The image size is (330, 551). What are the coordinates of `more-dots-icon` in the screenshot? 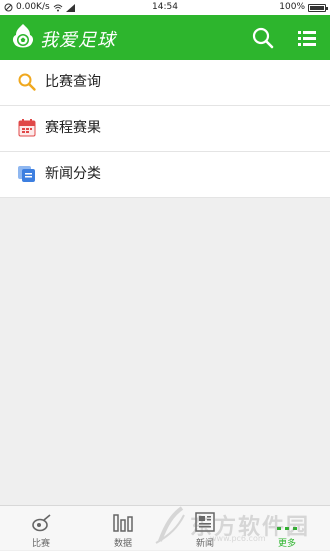 It's located at (287, 528).